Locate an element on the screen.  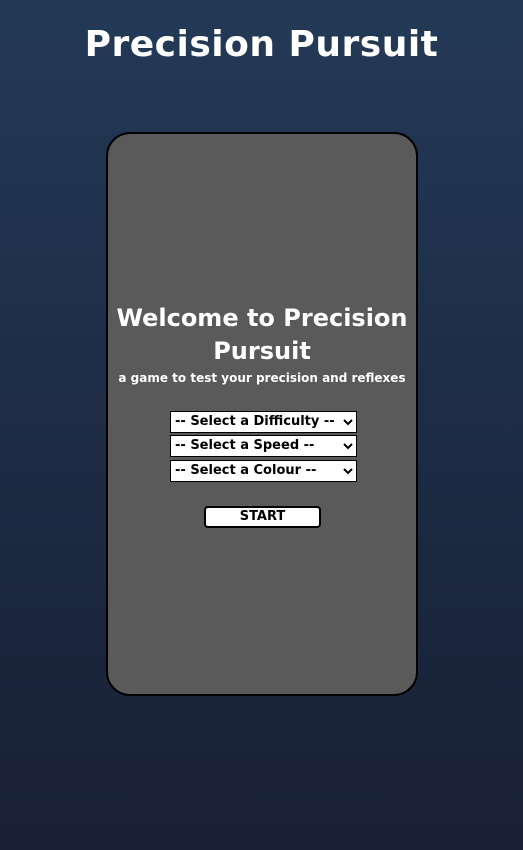
speed-select: -- Select a Speed -- is located at coordinates (263, 446).